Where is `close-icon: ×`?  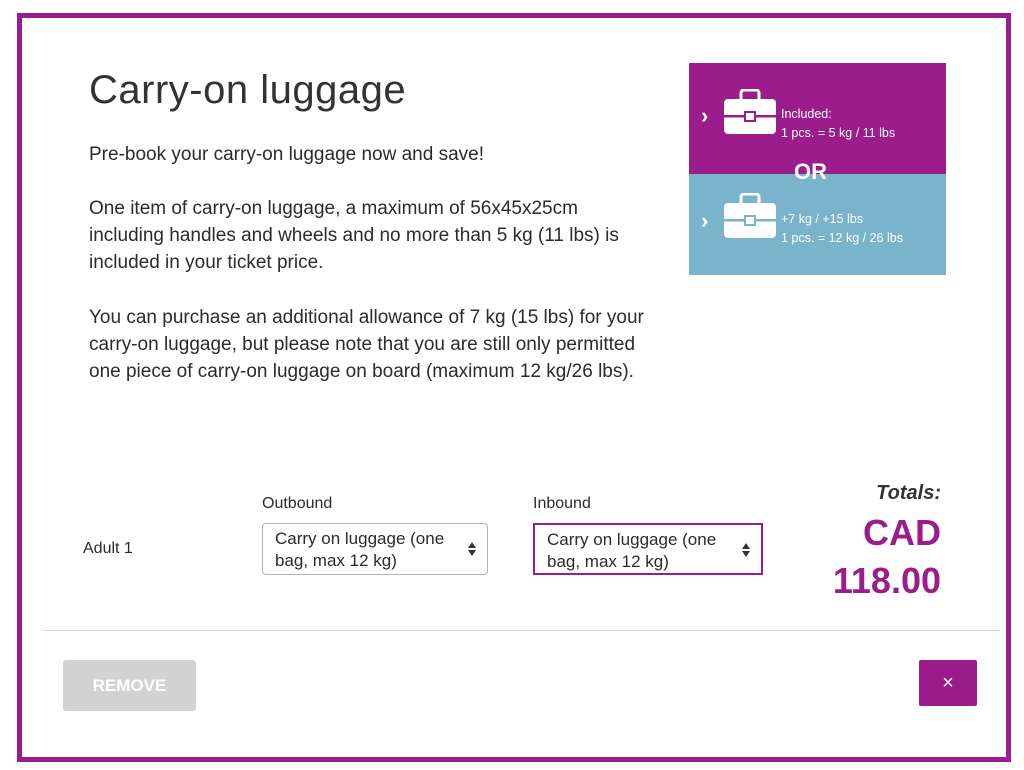 close-icon: × is located at coordinates (948, 683).